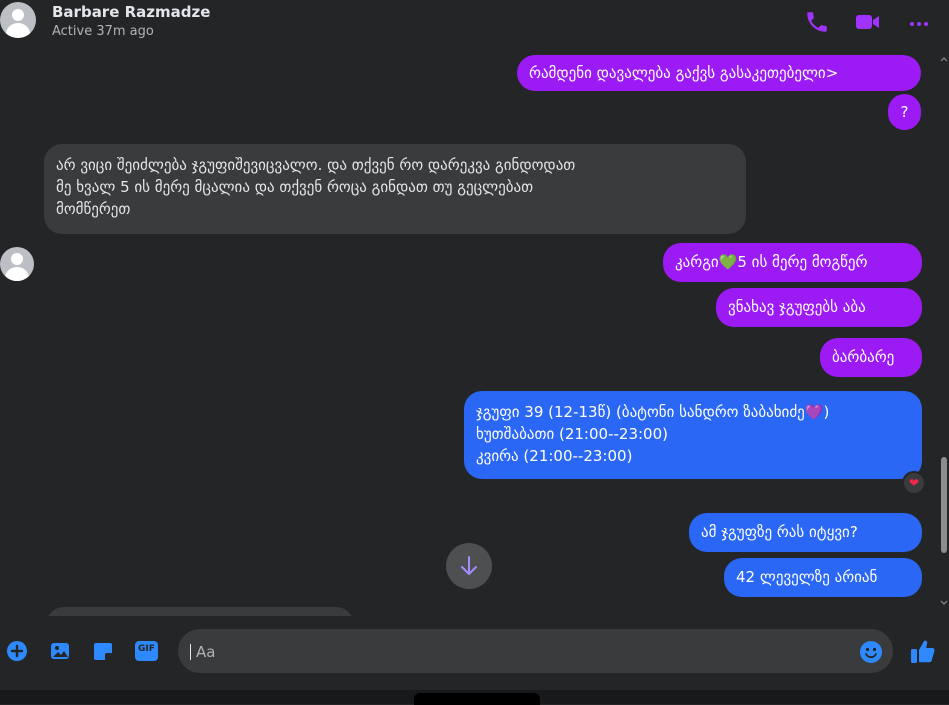  Describe the element at coordinates (190, 652) in the screenshot. I see `text-caret` at that location.